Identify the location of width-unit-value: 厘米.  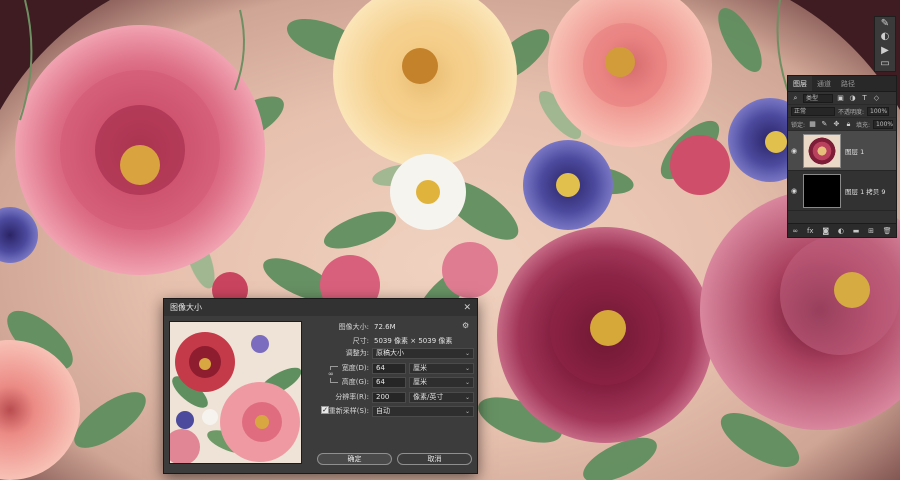
(420, 367).